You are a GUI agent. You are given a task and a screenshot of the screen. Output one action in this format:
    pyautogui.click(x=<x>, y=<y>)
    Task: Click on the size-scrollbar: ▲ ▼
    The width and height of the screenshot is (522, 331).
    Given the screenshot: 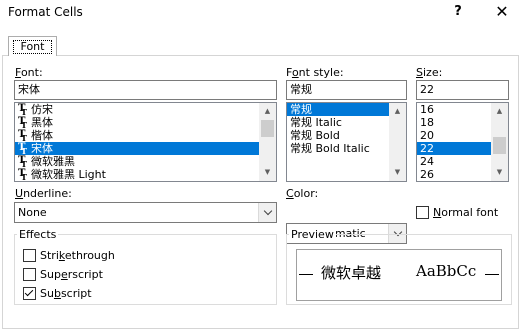 What is the action you would take?
    pyautogui.click(x=499, y=142)
    